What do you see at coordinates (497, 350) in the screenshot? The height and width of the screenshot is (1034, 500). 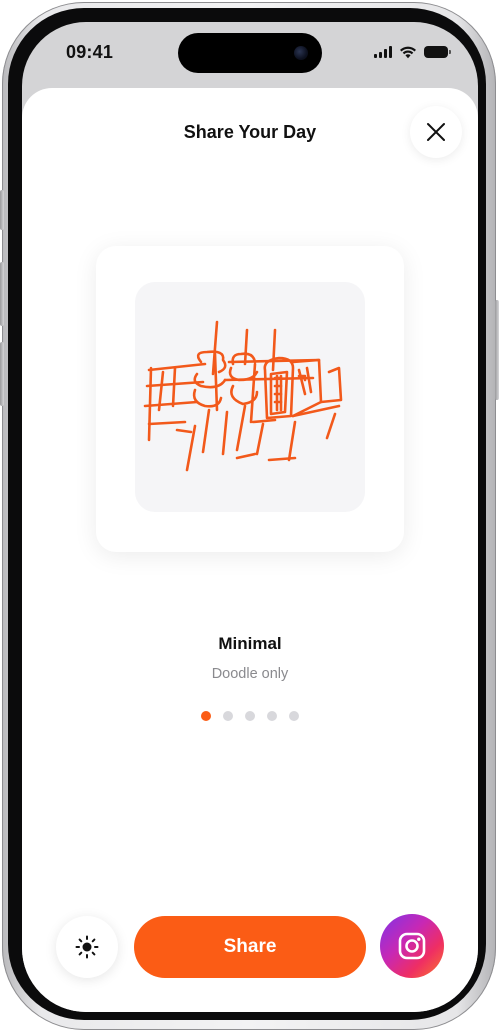 I see `power-button` at bounding box center [497, 350].